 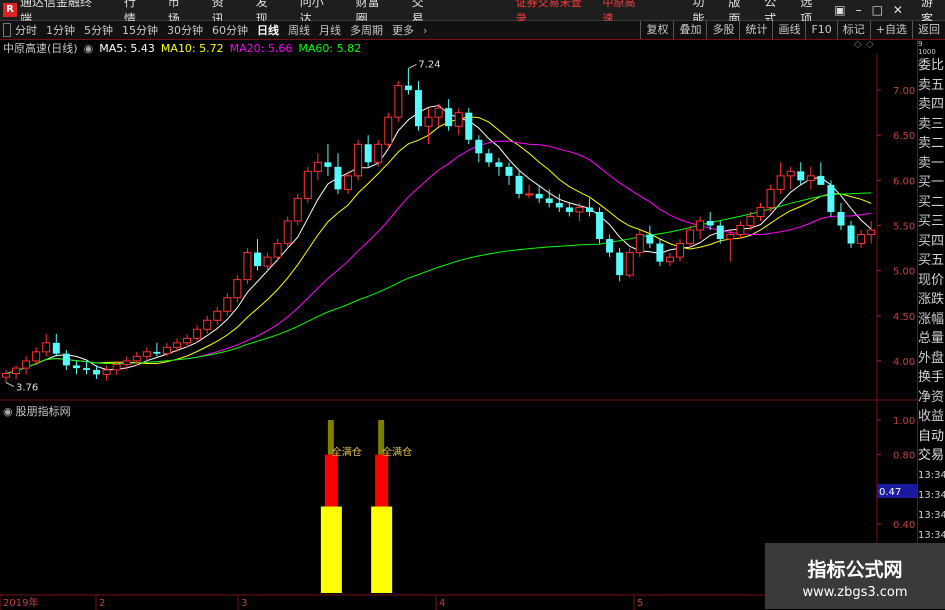 What do you see at coordinates (820, 30) in the screenshot?
I see `f10-button: F10` at bounding box center [820, 30].